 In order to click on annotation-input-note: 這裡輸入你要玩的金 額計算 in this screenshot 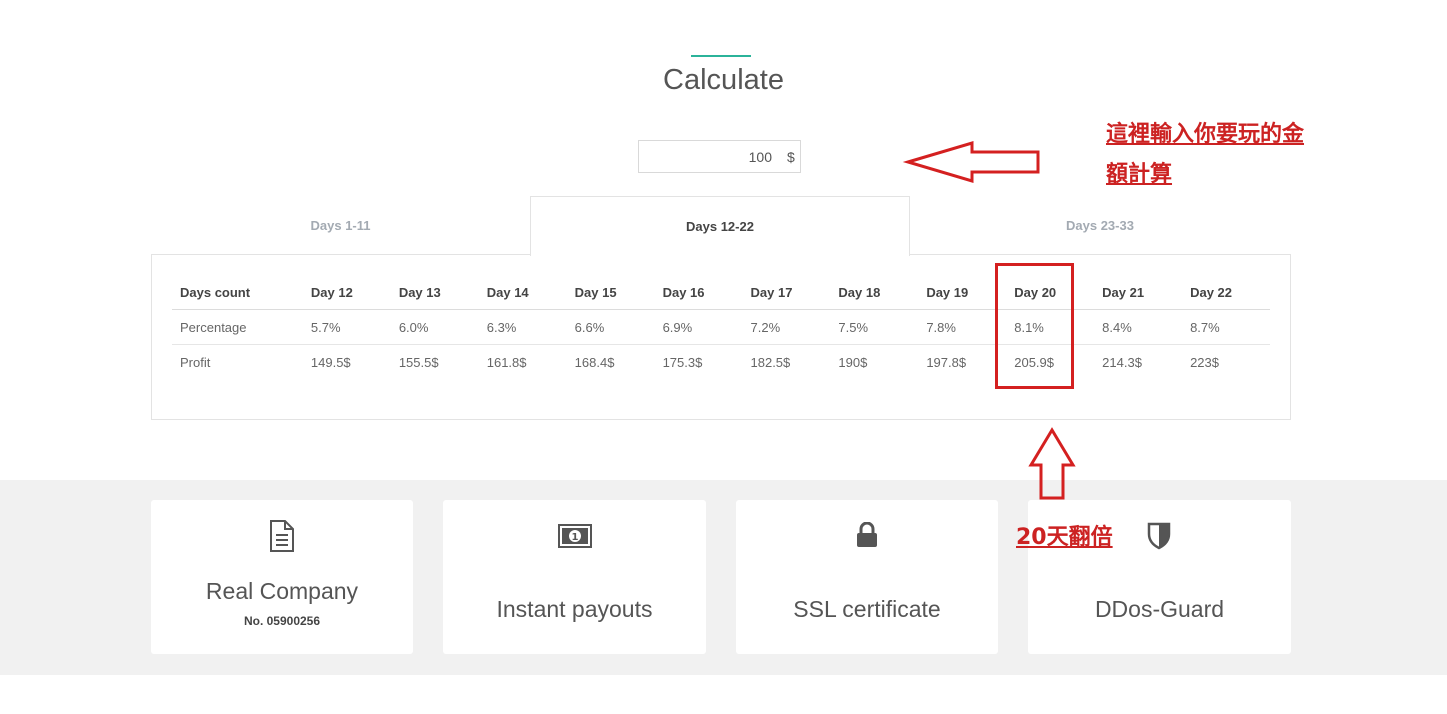, I will do `click(1205, 155)`.